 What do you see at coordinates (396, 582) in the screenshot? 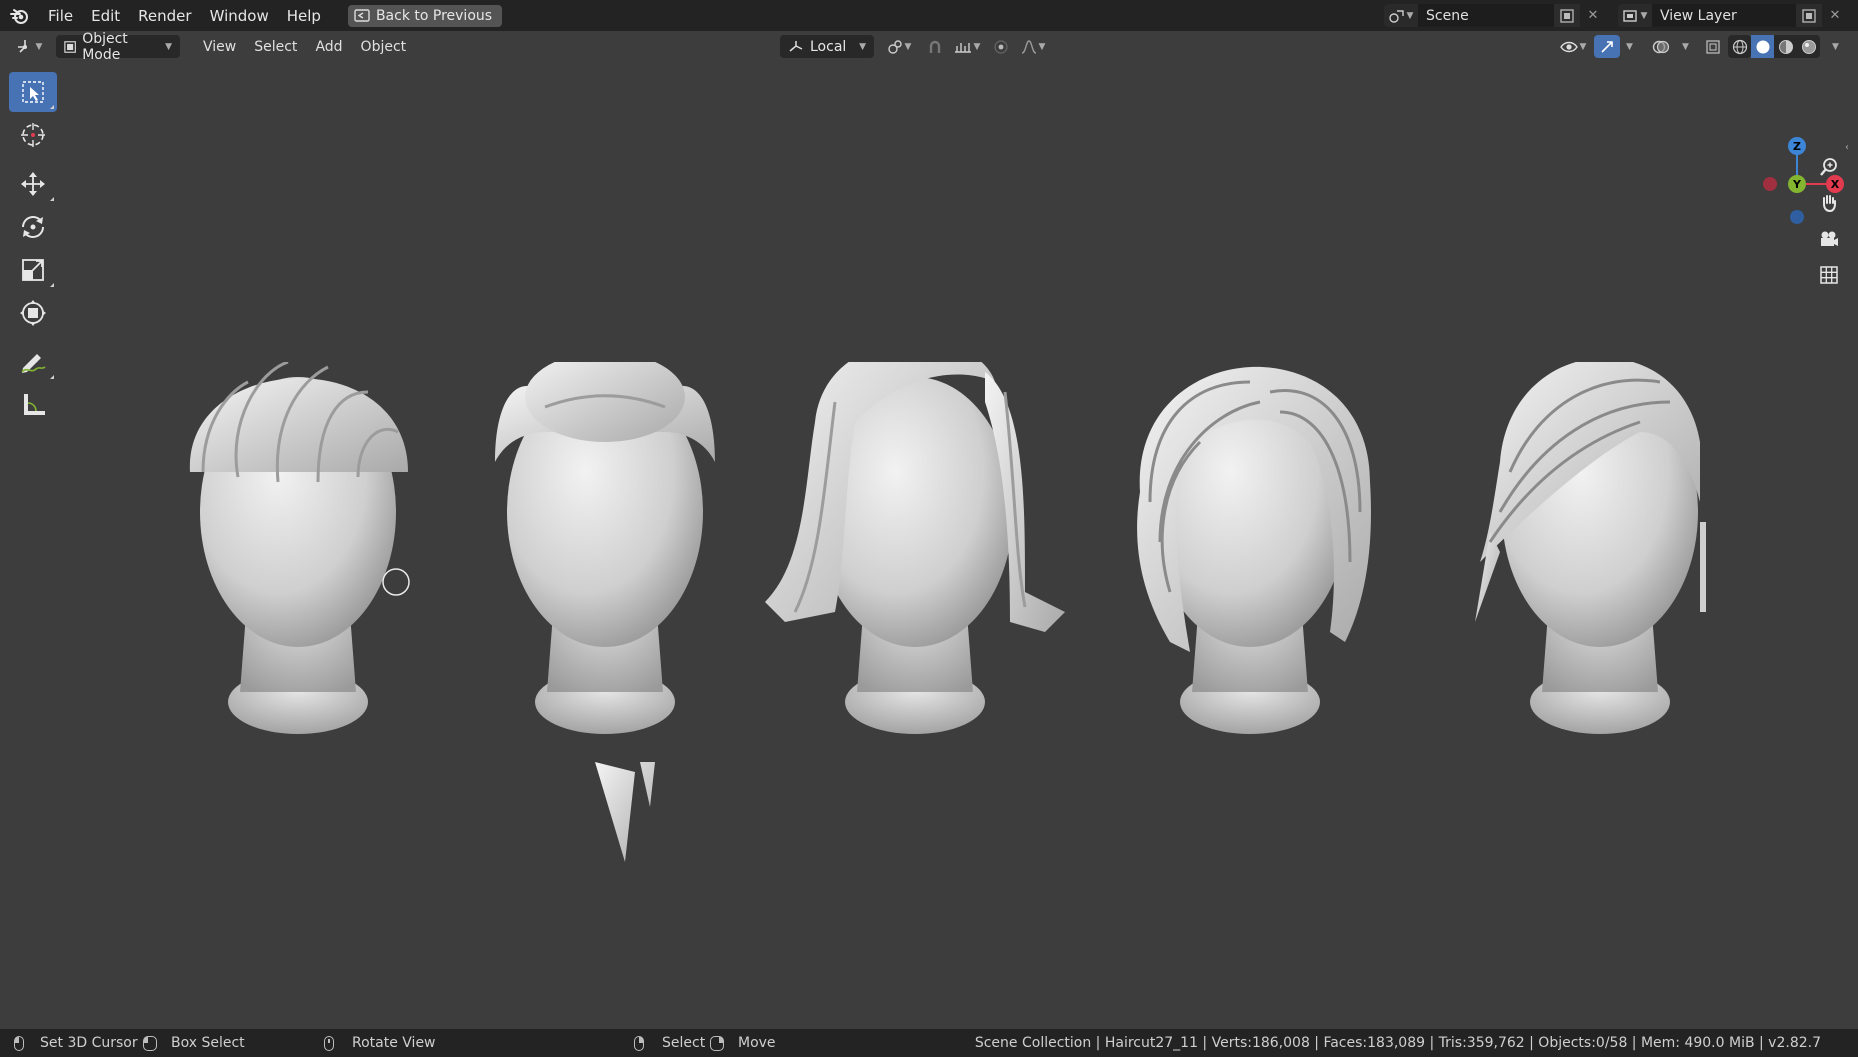
I see `3d-cursor-icon` at bounding box center [396, 582].